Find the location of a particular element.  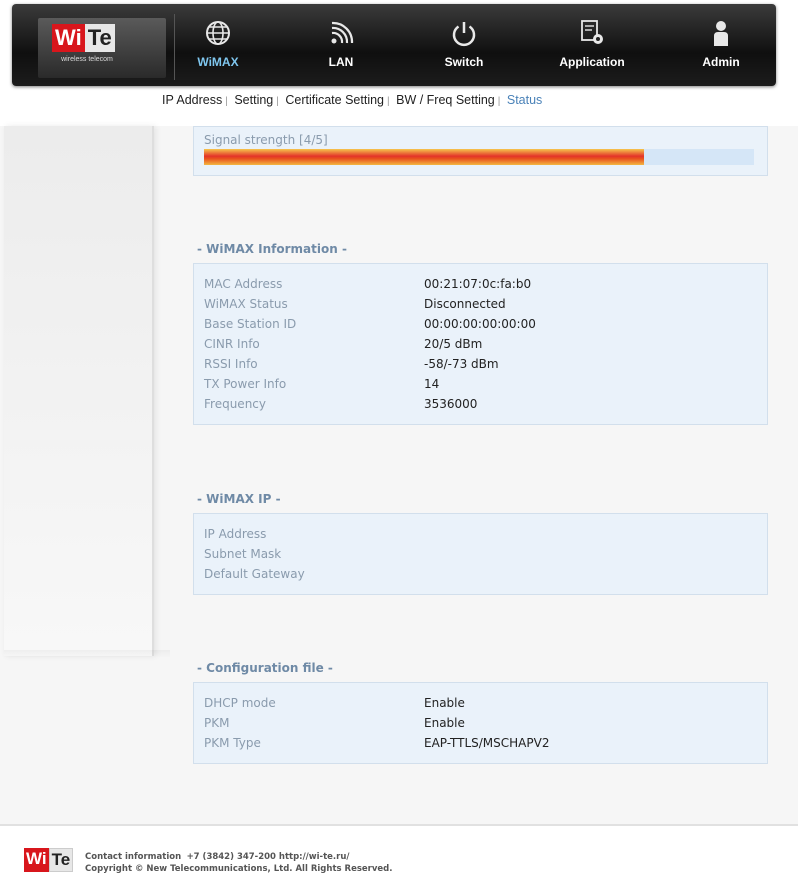

nav-switch-label: Switch is located at coordinates (464, 62).